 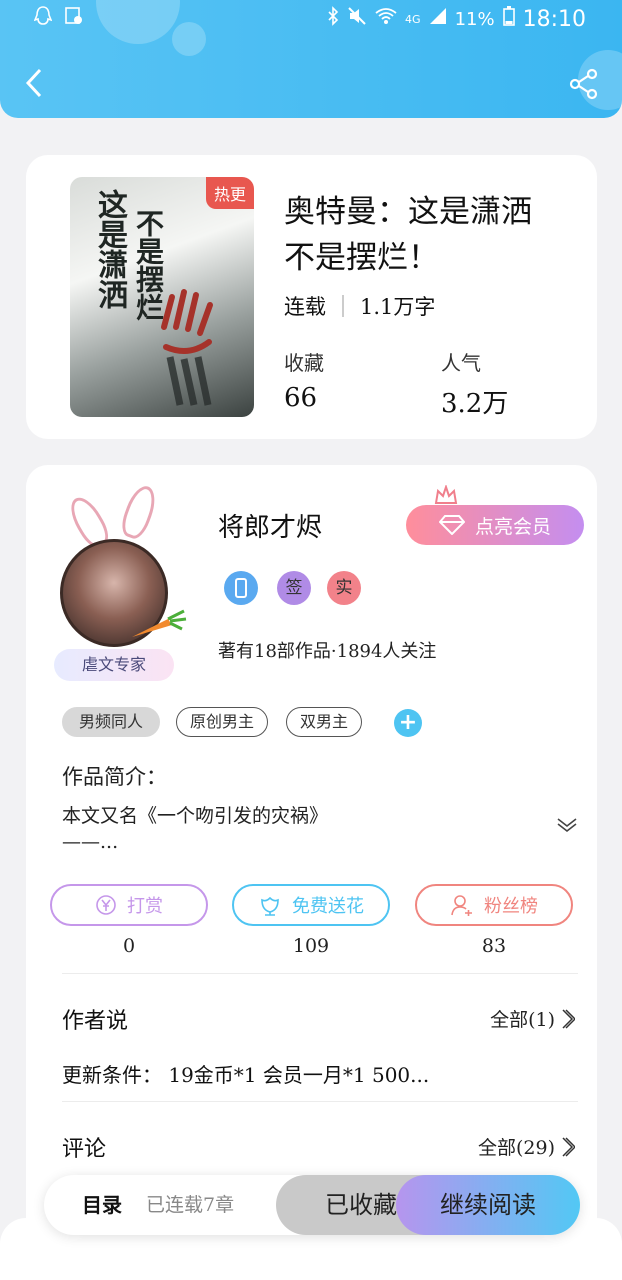 I want to click on fan-count: 83, so click(x=494, y=946).